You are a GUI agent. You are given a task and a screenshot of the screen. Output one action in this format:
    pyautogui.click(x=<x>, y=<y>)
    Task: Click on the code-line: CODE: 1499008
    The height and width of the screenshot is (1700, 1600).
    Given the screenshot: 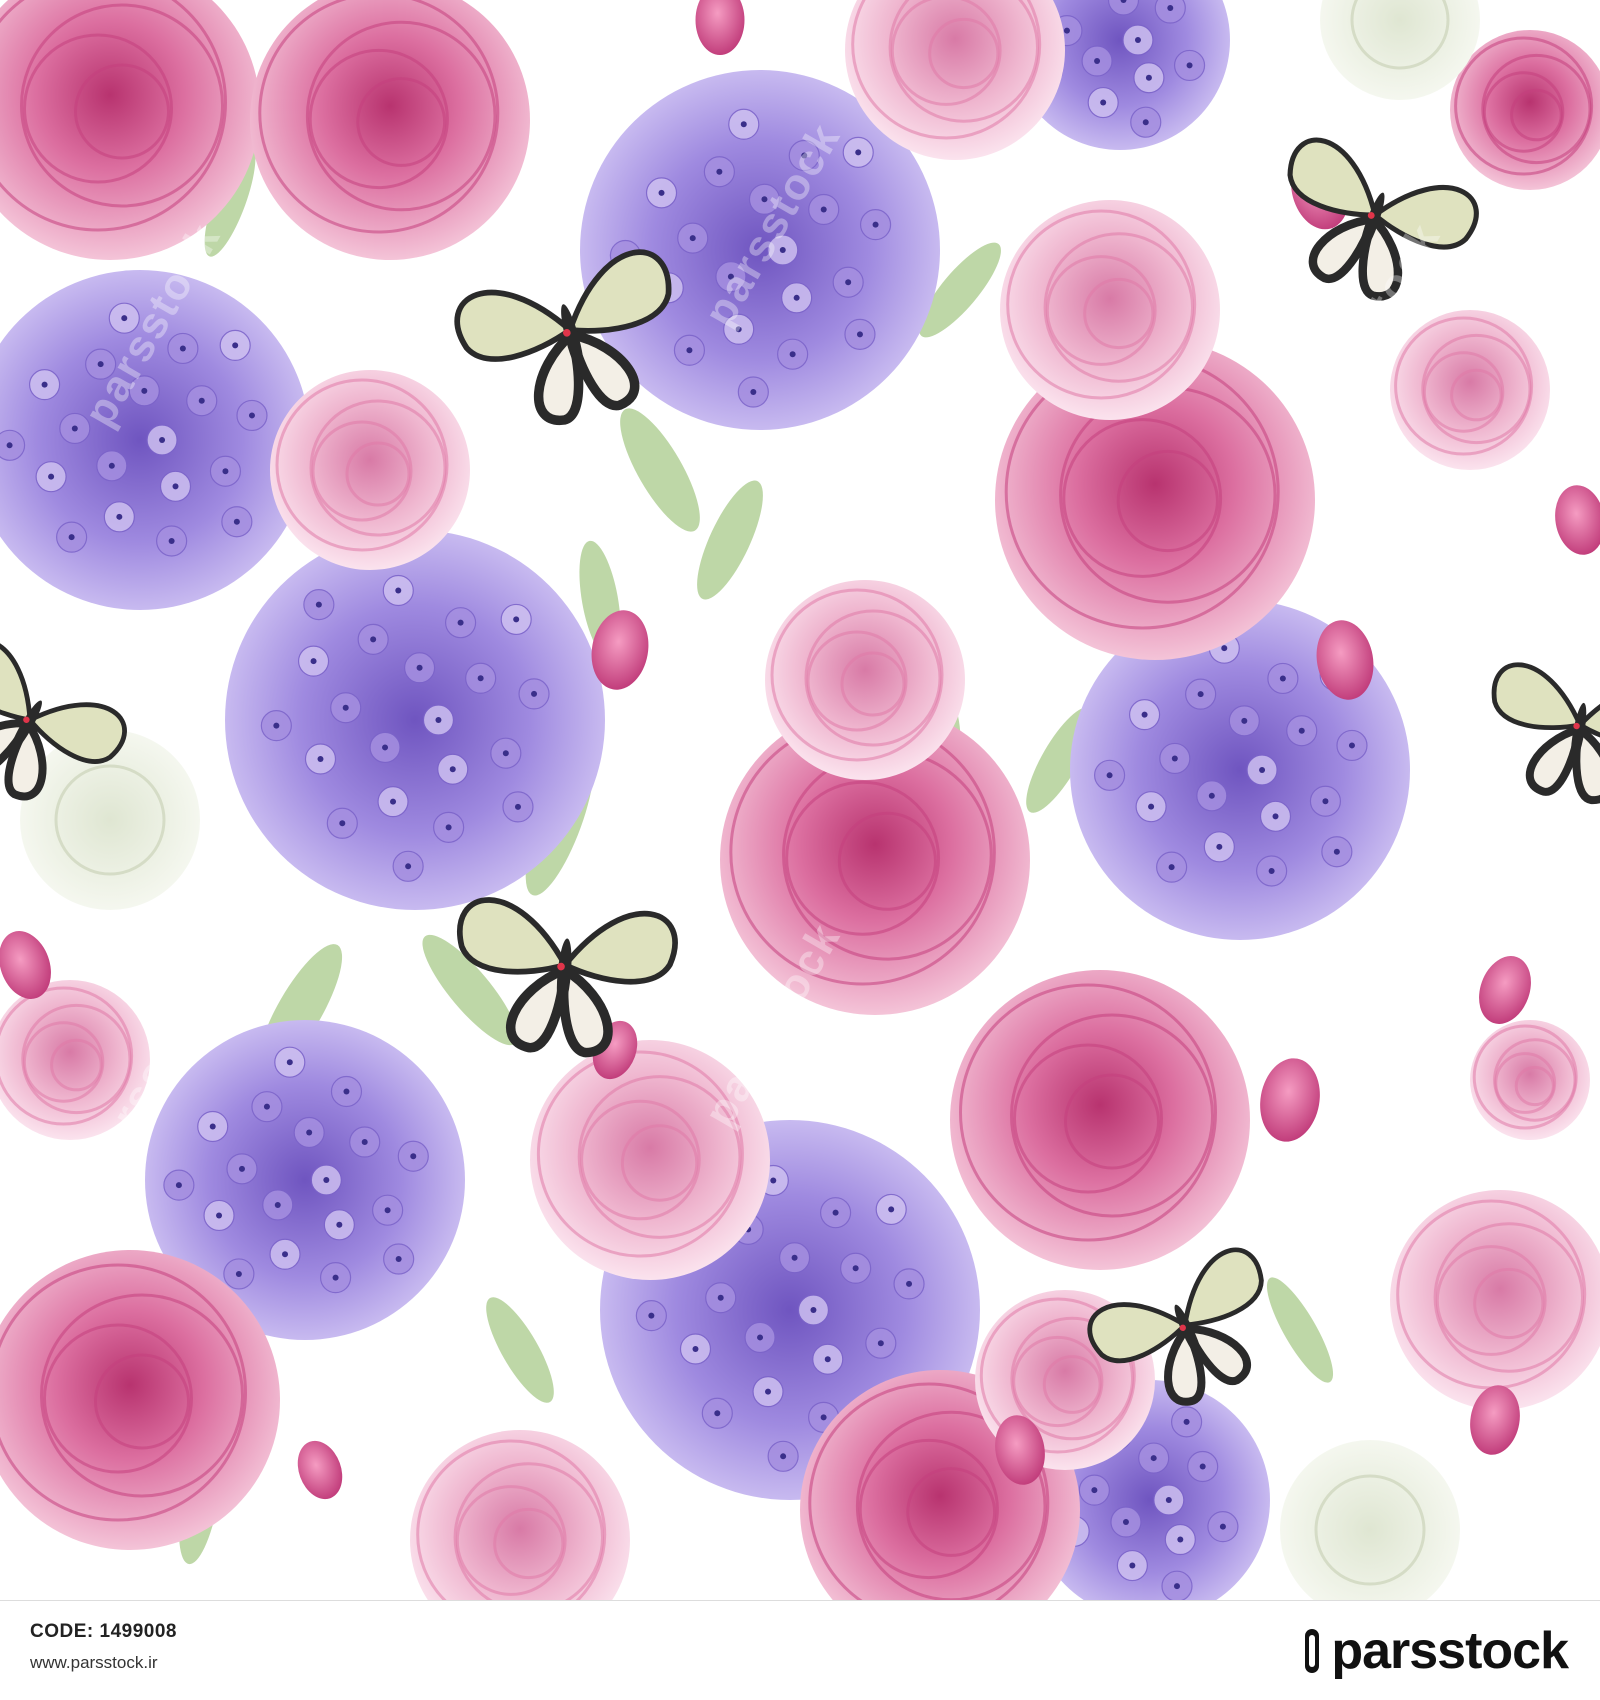 What is the action you would take?
    pyautogui.click(x=103, y=1632)
    